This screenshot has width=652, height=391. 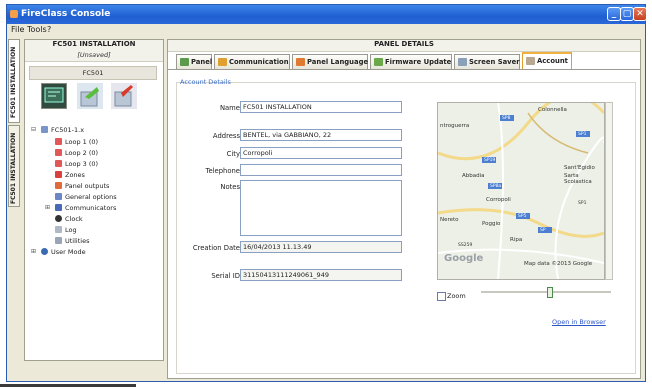 What do you see at coordinates (85, 208) in the screenshot?
I see `tree-node-communicators: Communicators` at bounding box center [85, 208].